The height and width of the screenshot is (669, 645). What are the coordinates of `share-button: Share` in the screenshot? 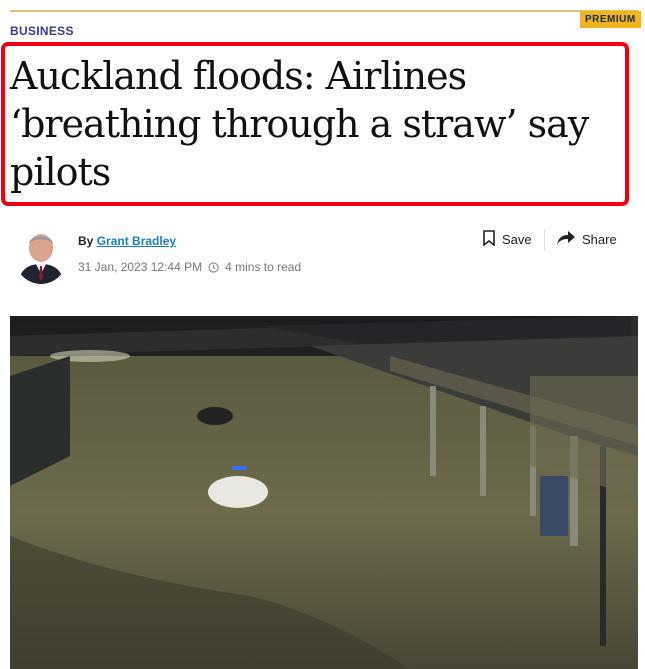 It's located at (586, 239).